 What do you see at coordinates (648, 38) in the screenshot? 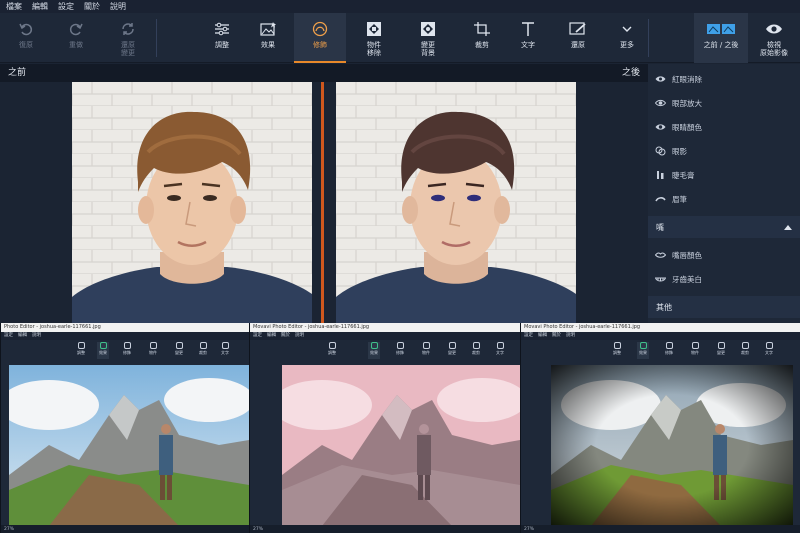
I see `toolbar-divider-right` at bounding box center [648, 38].